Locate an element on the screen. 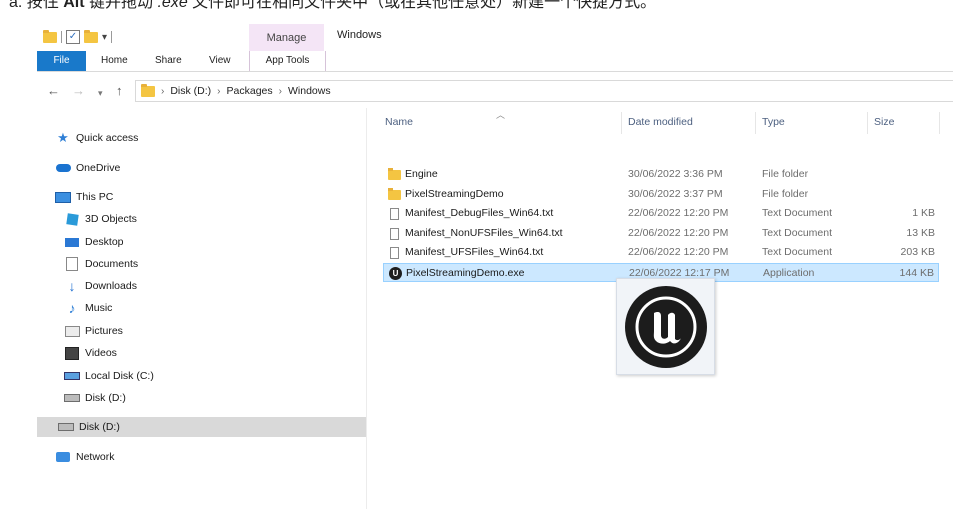 The height and width of the screenshot is (509, 953). cloud-icon is located at coordinates (63, 168).